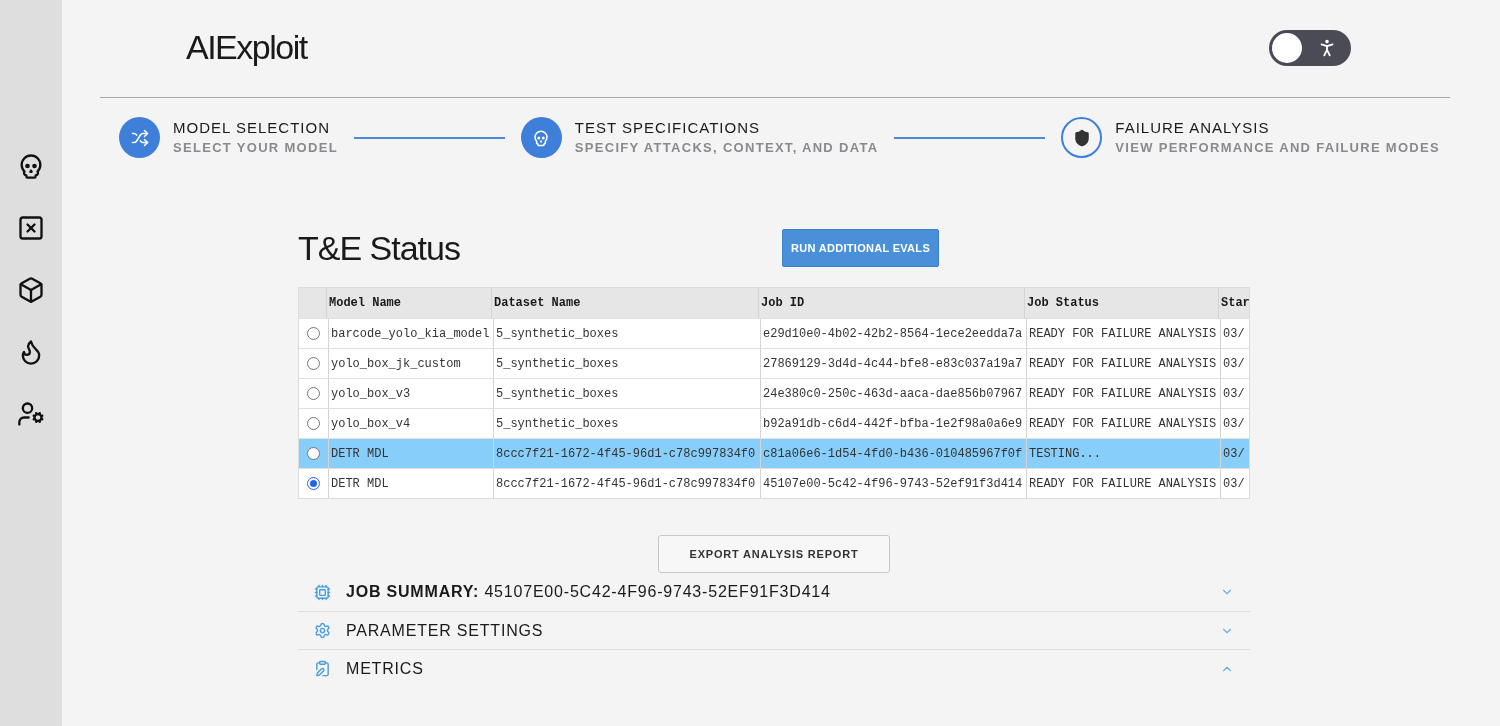 The width and height of the screenshot is (1500, 726). Describe the element at coordinates (1124, 483) in the screenshot. I see `table-cell: READY FOR FAILURE ANALYSIS` at that location.